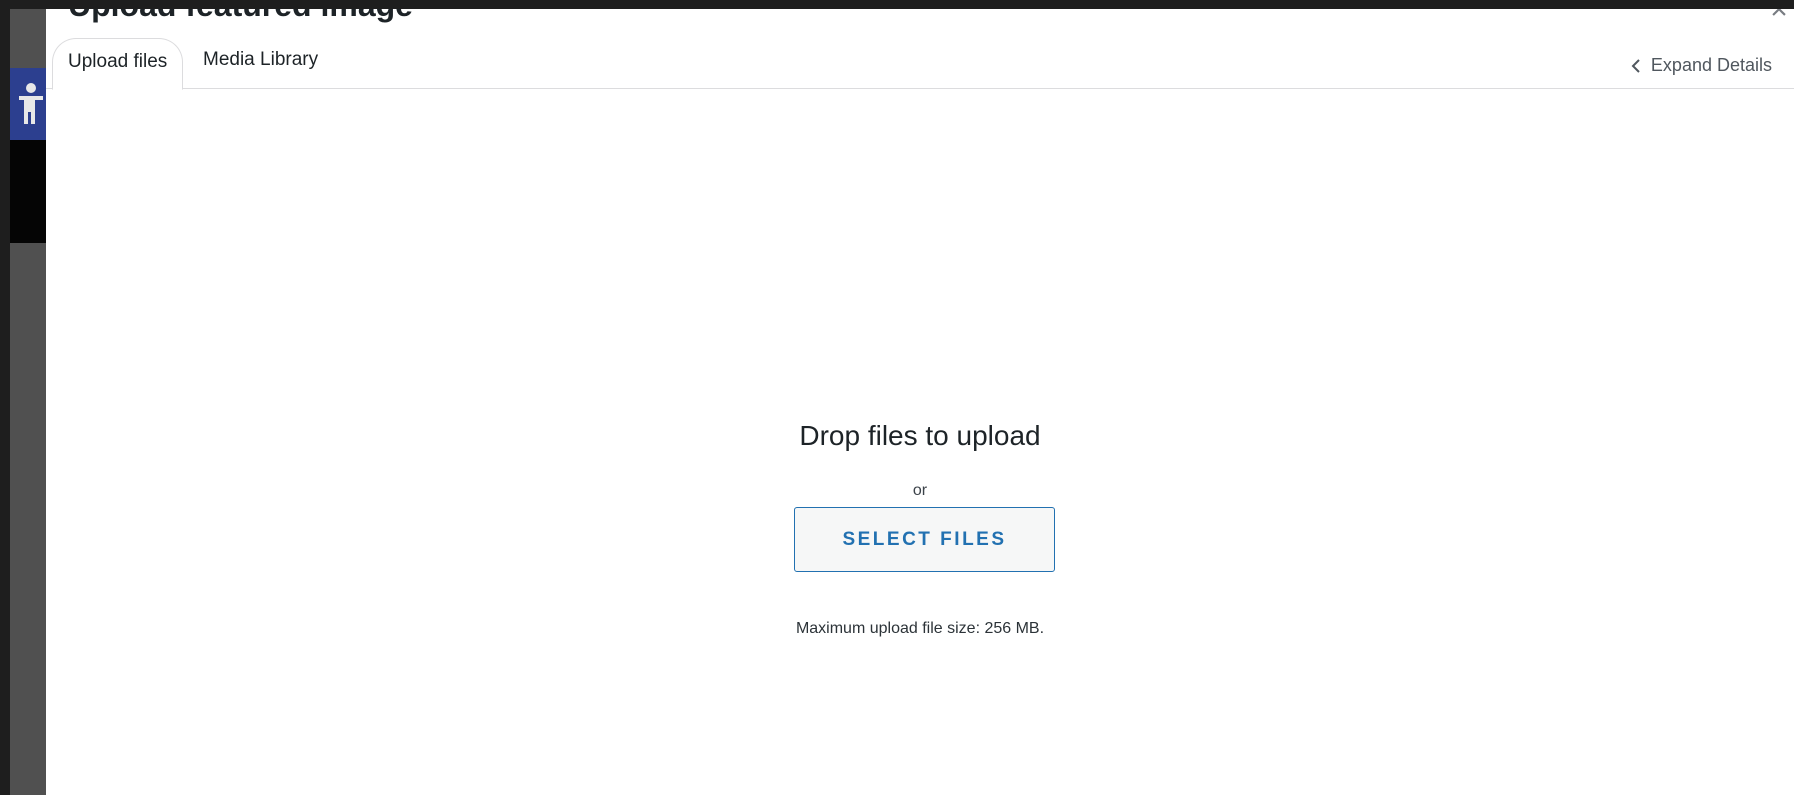 This screenshot has width=1794, height=795. What do you see at coordinates (260, 62) in the screenshot?
I see `tab-media-library: Media Library` at bounding box center [260, 62].